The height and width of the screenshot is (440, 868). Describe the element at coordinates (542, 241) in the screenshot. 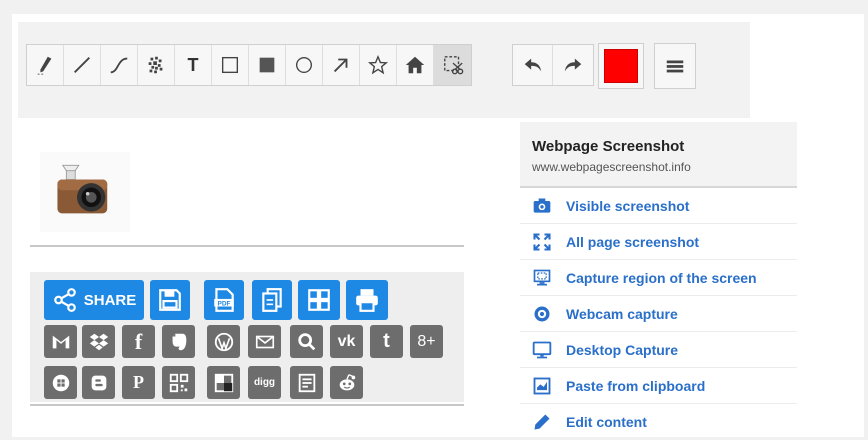

I see `expand-icon` at that location.